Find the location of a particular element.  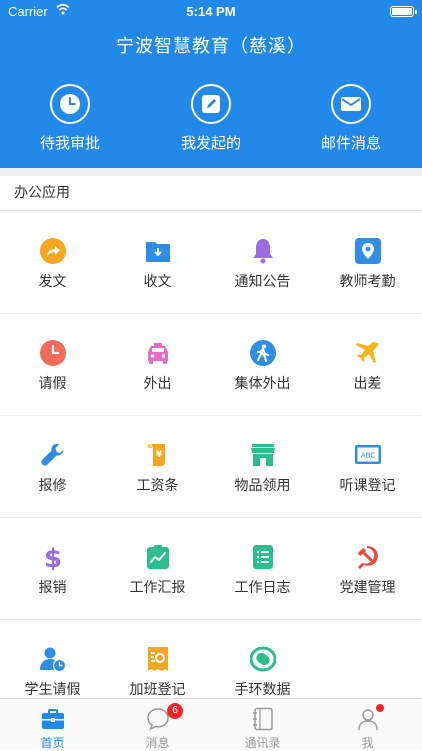

unread-badge: 6 is located at coordinates (175, 711).